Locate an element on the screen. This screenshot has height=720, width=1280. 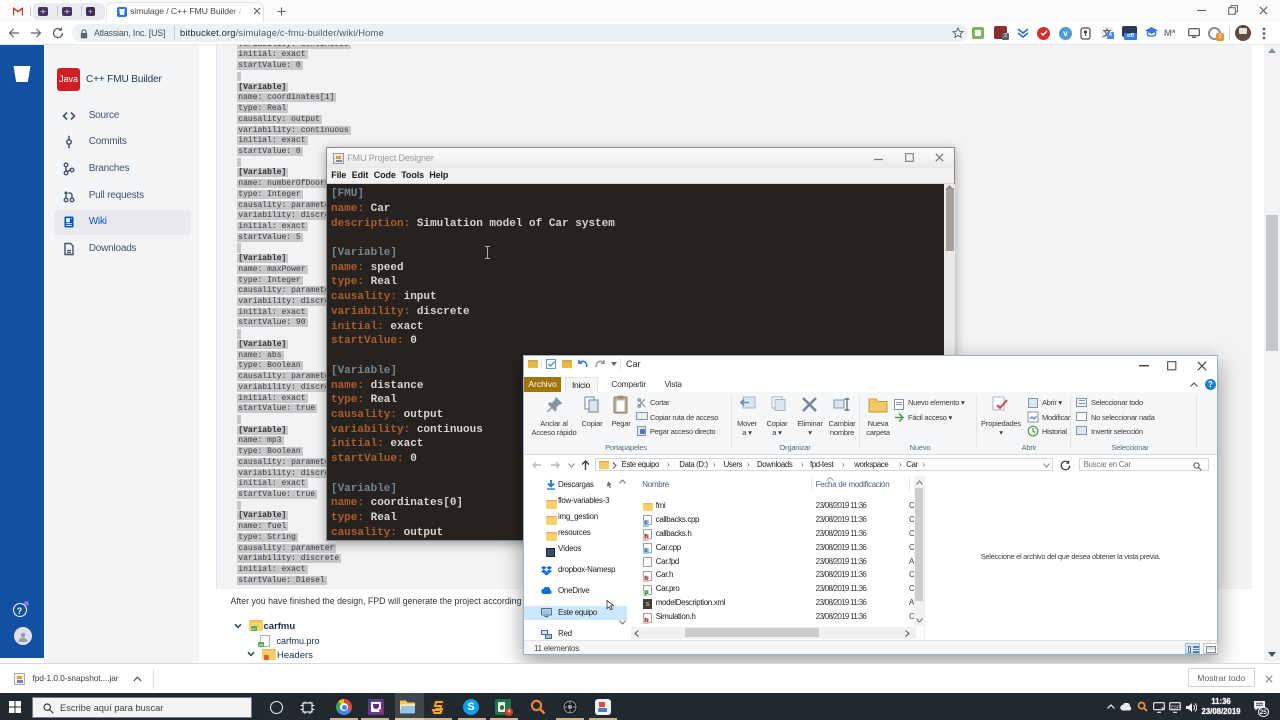
svg-text: ESP is located at coordinates (1175, 706).